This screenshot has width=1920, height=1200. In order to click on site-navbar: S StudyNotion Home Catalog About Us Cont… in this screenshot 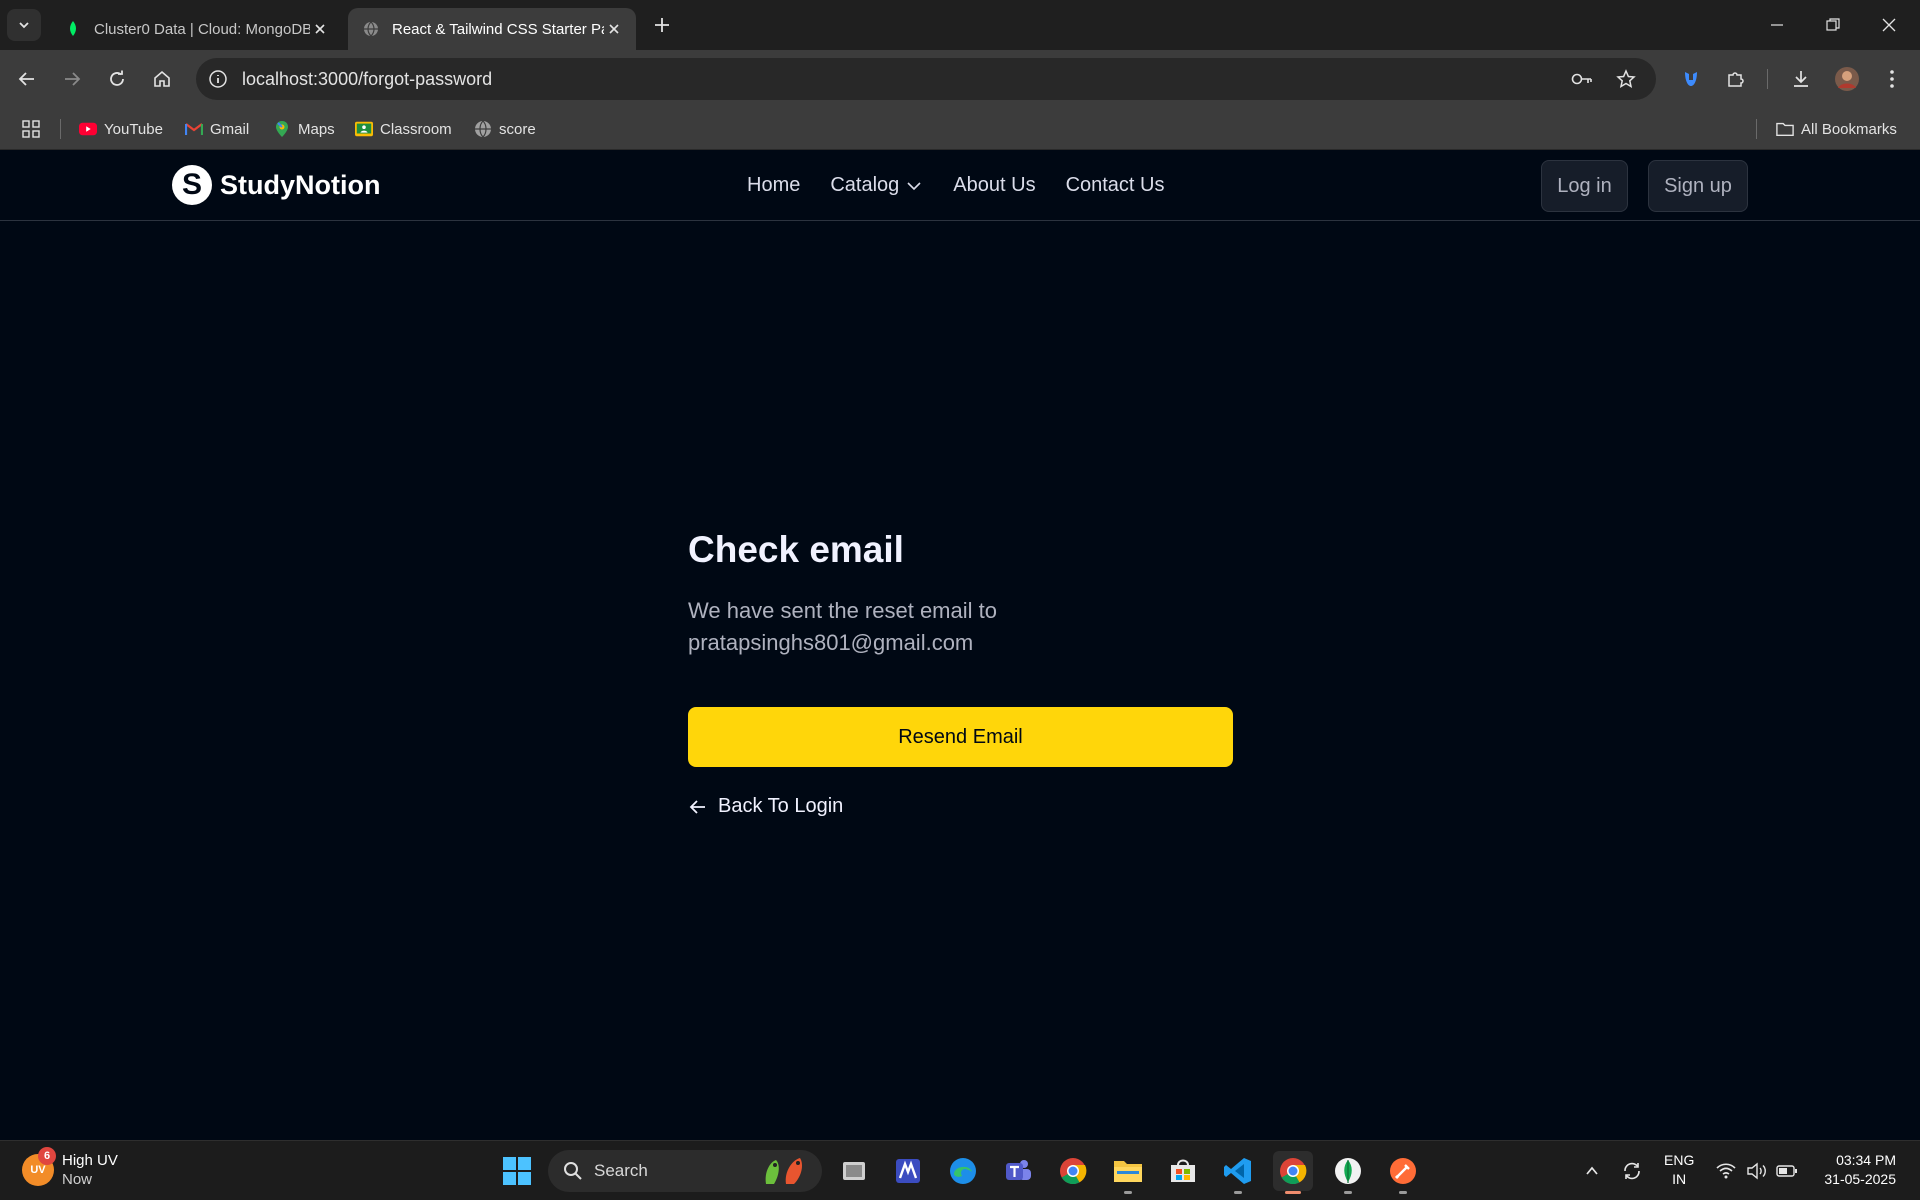, I will do `click(960, 186)`.